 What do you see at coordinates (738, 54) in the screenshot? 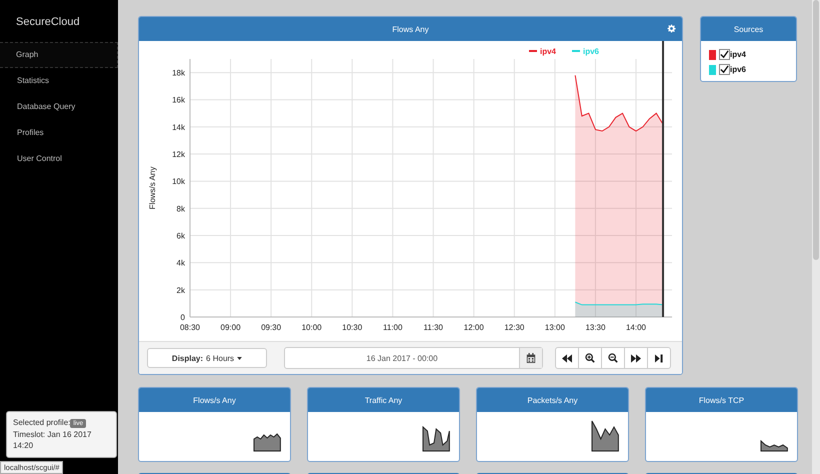
I see `source-label: ipv4` at bounding box center [738, 54].